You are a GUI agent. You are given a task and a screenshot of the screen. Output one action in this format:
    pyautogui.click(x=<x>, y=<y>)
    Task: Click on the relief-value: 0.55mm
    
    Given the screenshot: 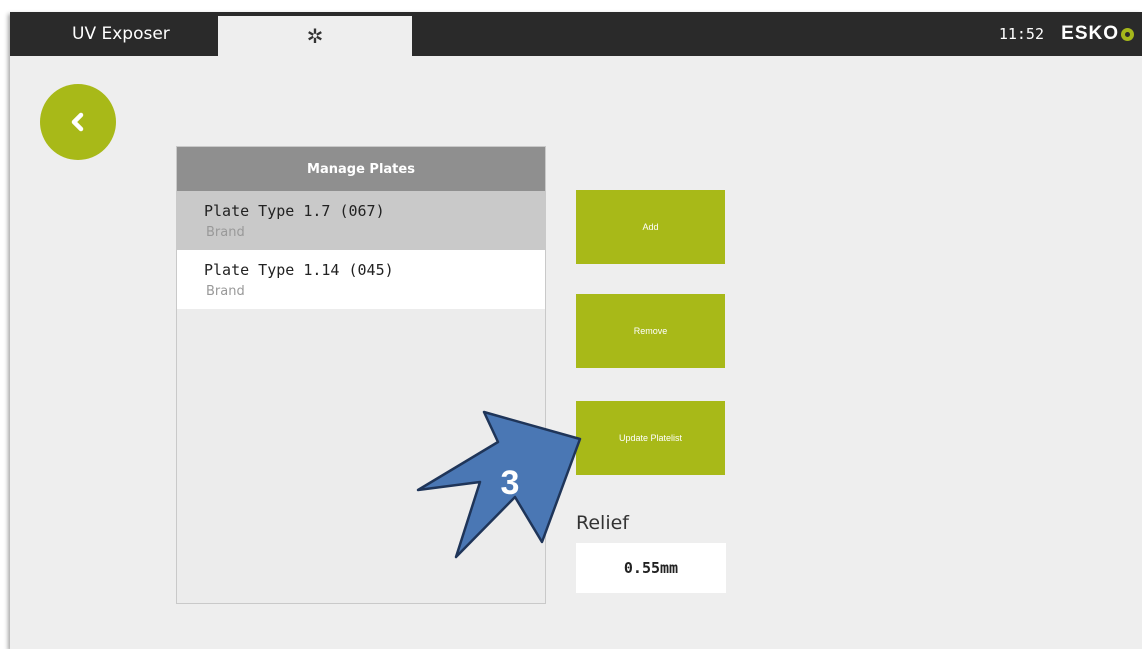 What is the action you would take?
    pyautogui.click(x=651, y=568)
    